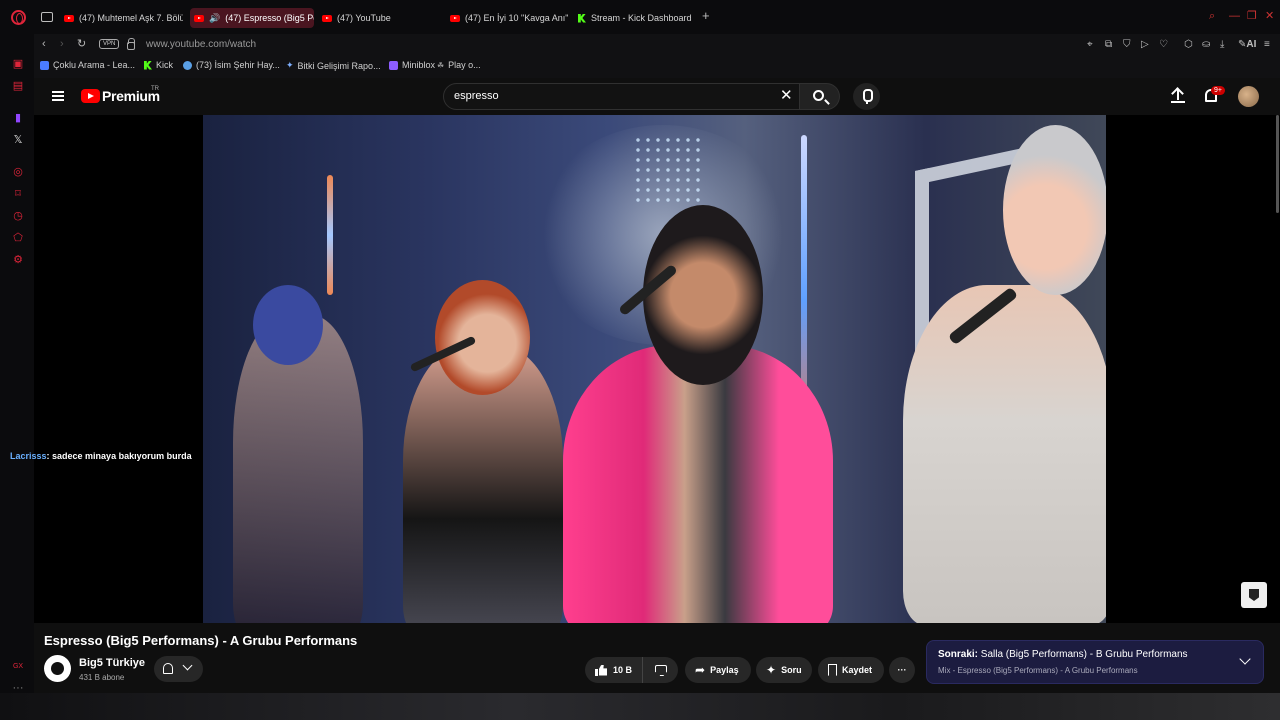 This screenshot has width=1280, height=720. Describe the element at coordinates (1212, 16) in the screenshot. I see `search-tabs-icon: ⌕` at that location.